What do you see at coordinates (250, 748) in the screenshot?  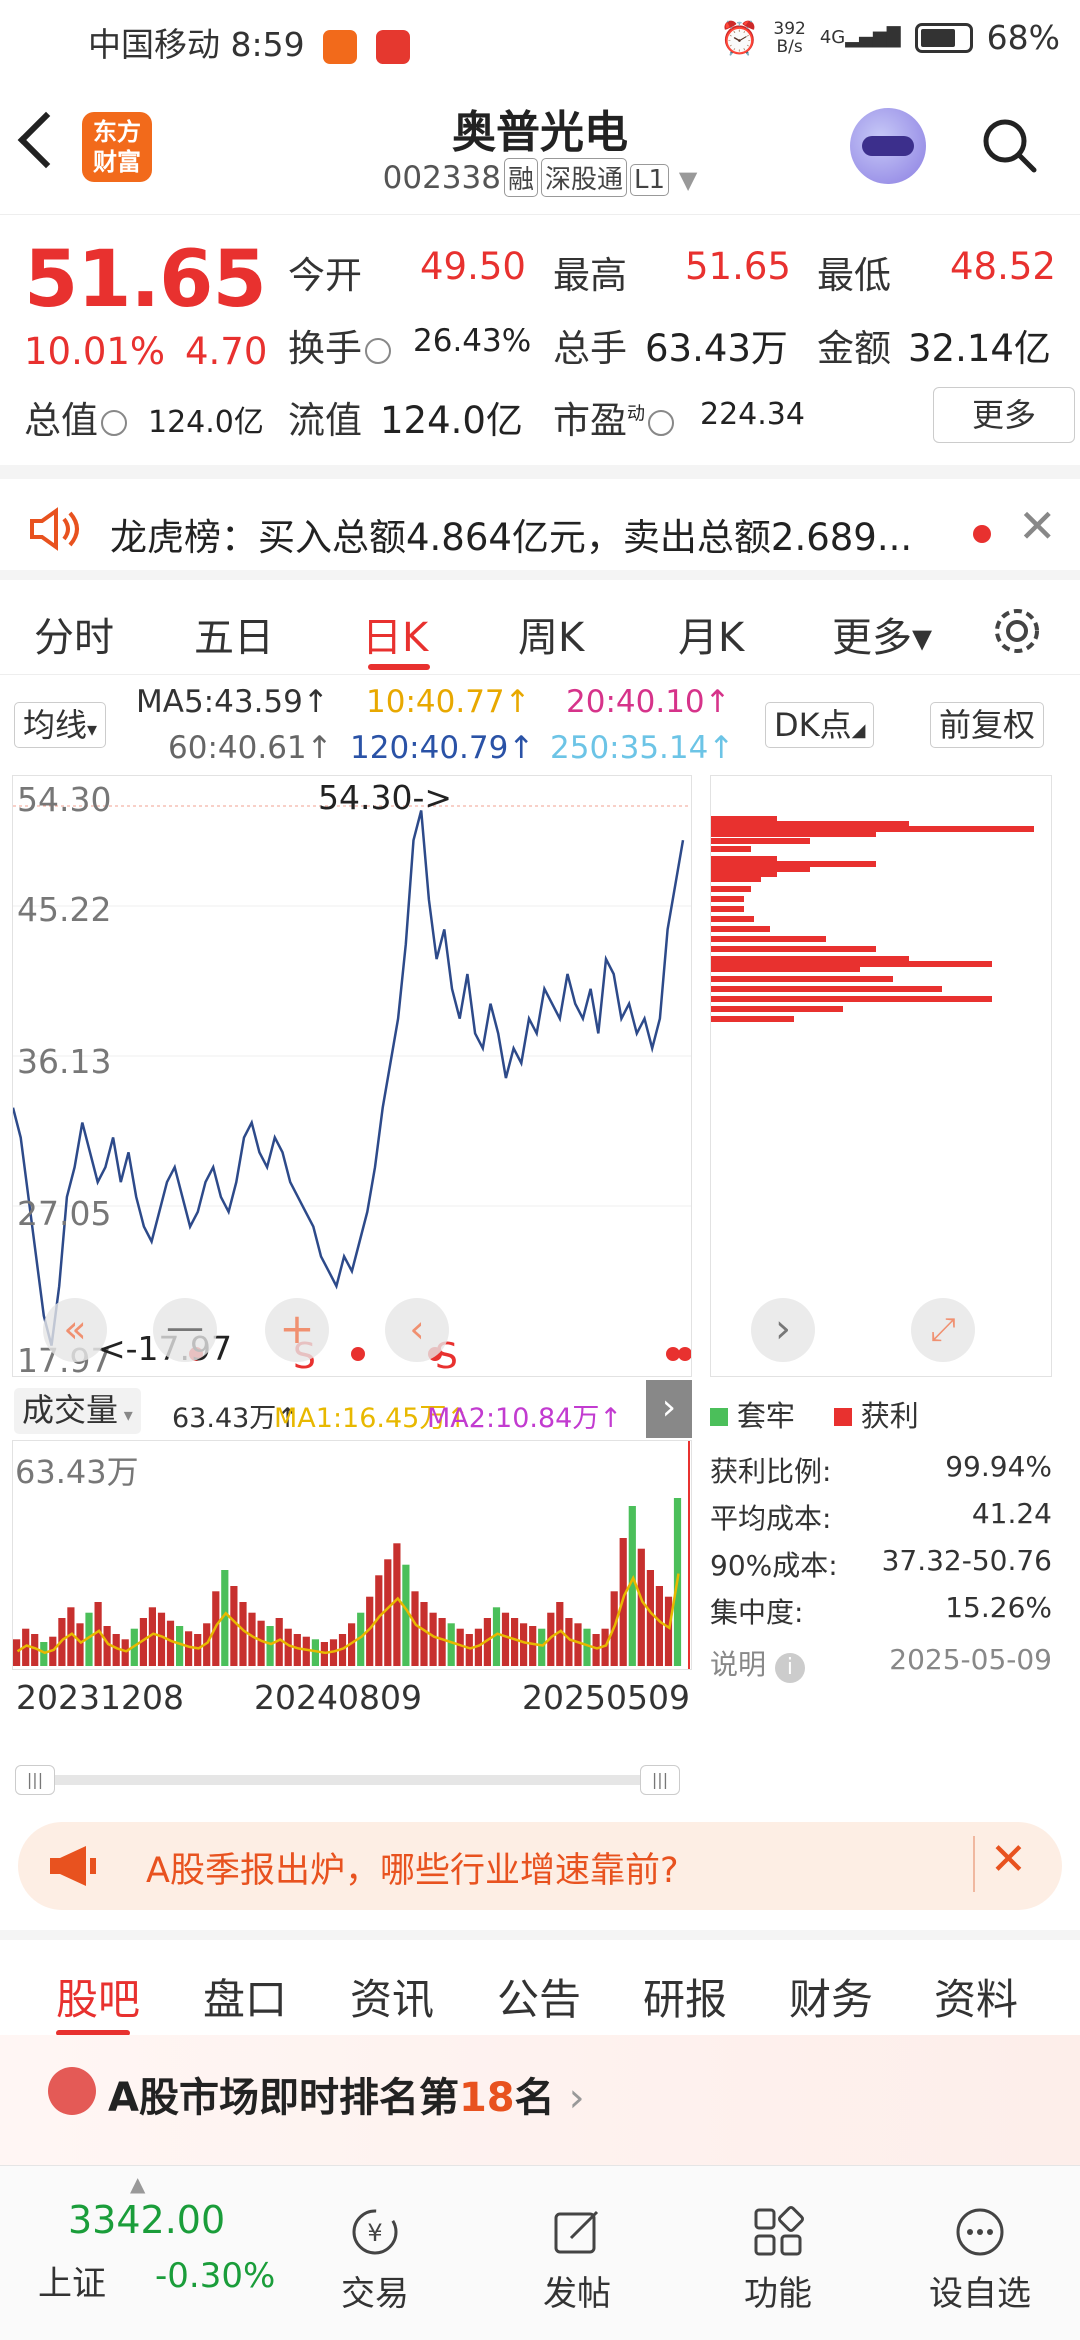 I see `ma60-value: 60:40.61↑` at bounding box center [250, 748].